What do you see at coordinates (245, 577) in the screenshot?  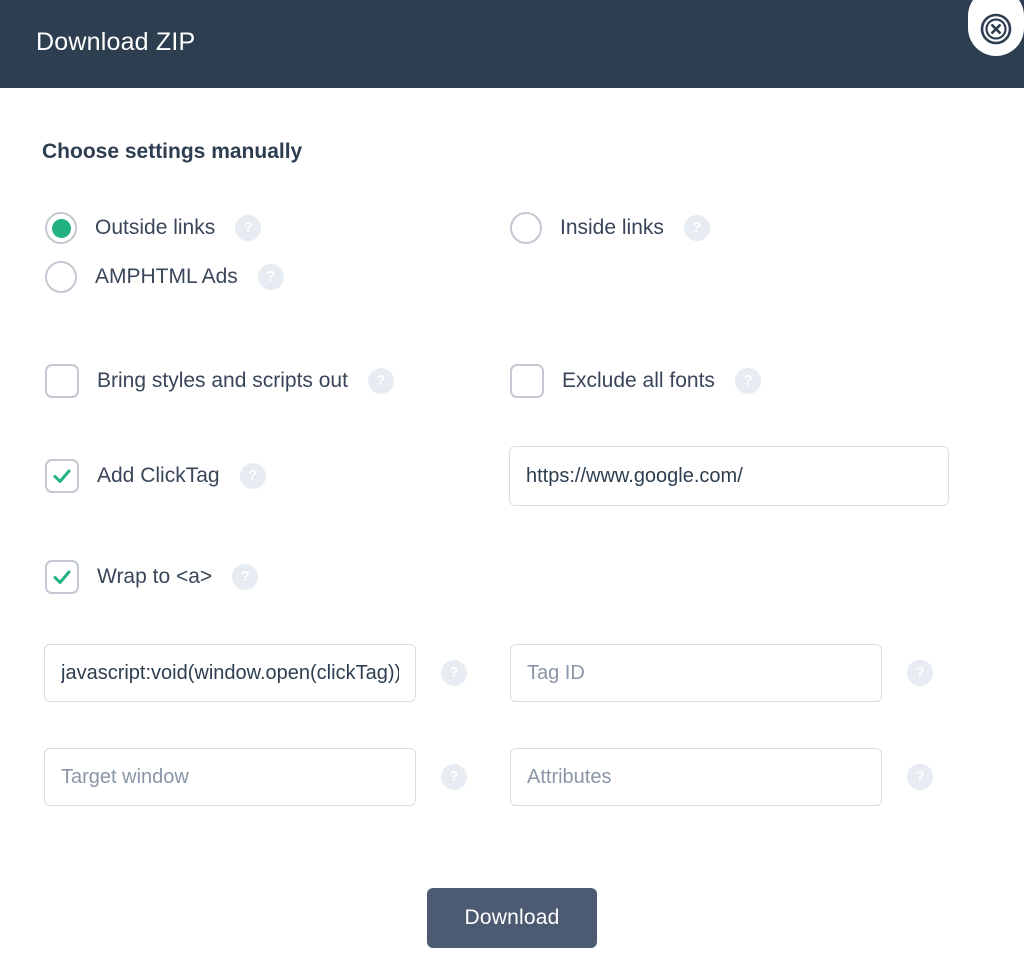 I see `help-icon-wrap-to-a: ?` at bounding box center [245, 577].